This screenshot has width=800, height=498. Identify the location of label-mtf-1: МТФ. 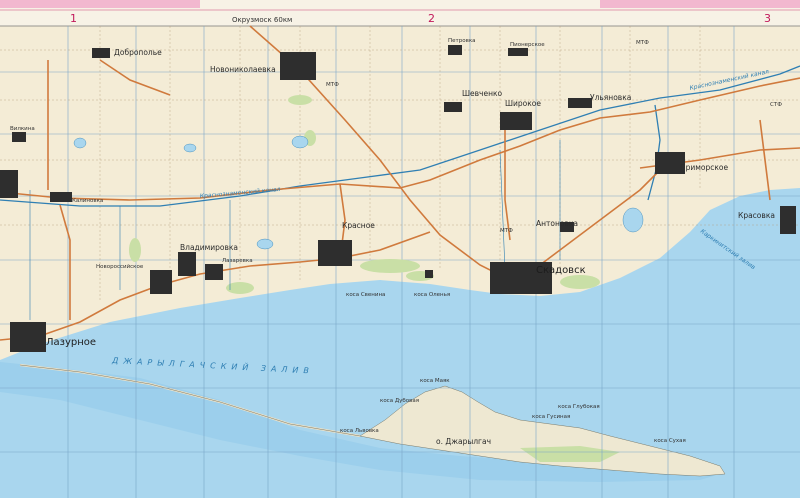
(332, 85).